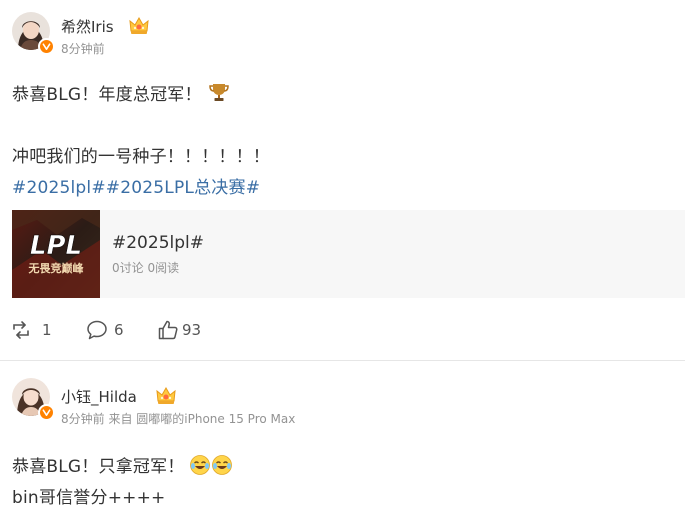  I want to click on topic-title: #2025lpl#, so click(158, 243).